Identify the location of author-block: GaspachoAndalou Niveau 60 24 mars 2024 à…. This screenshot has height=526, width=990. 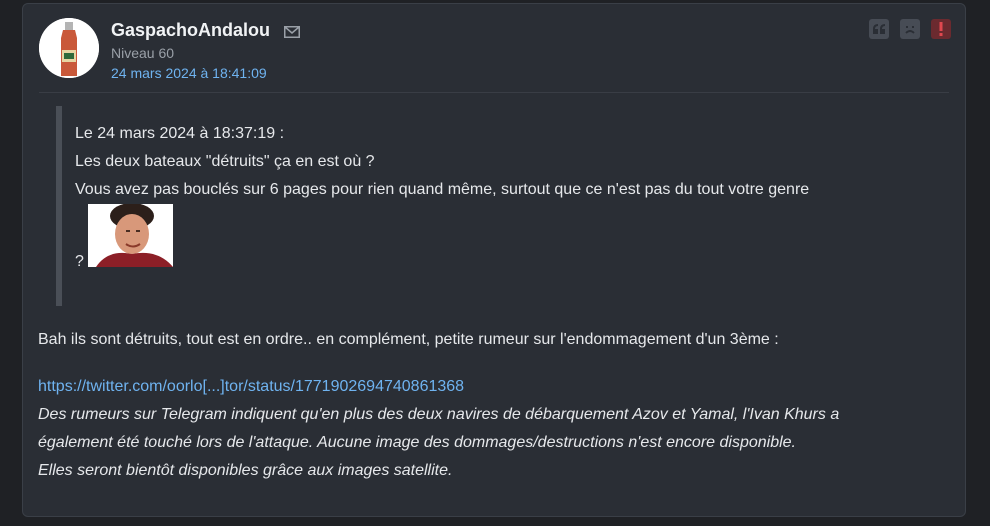
(206, 50).